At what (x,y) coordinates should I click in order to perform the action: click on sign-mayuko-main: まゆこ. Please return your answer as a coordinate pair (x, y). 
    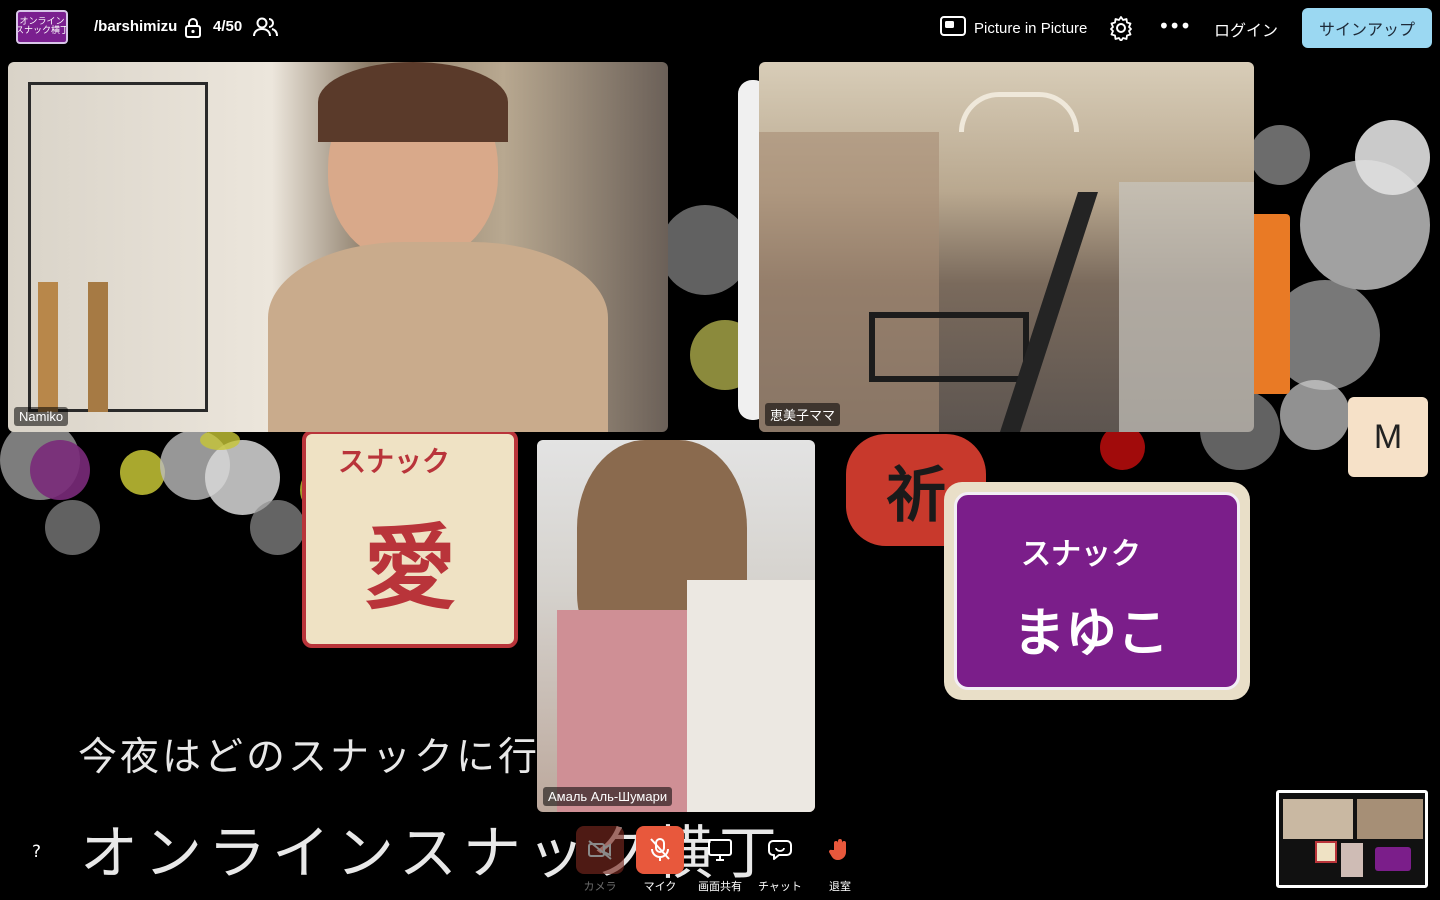
    Looking at the image, I should click on (1091, 634).